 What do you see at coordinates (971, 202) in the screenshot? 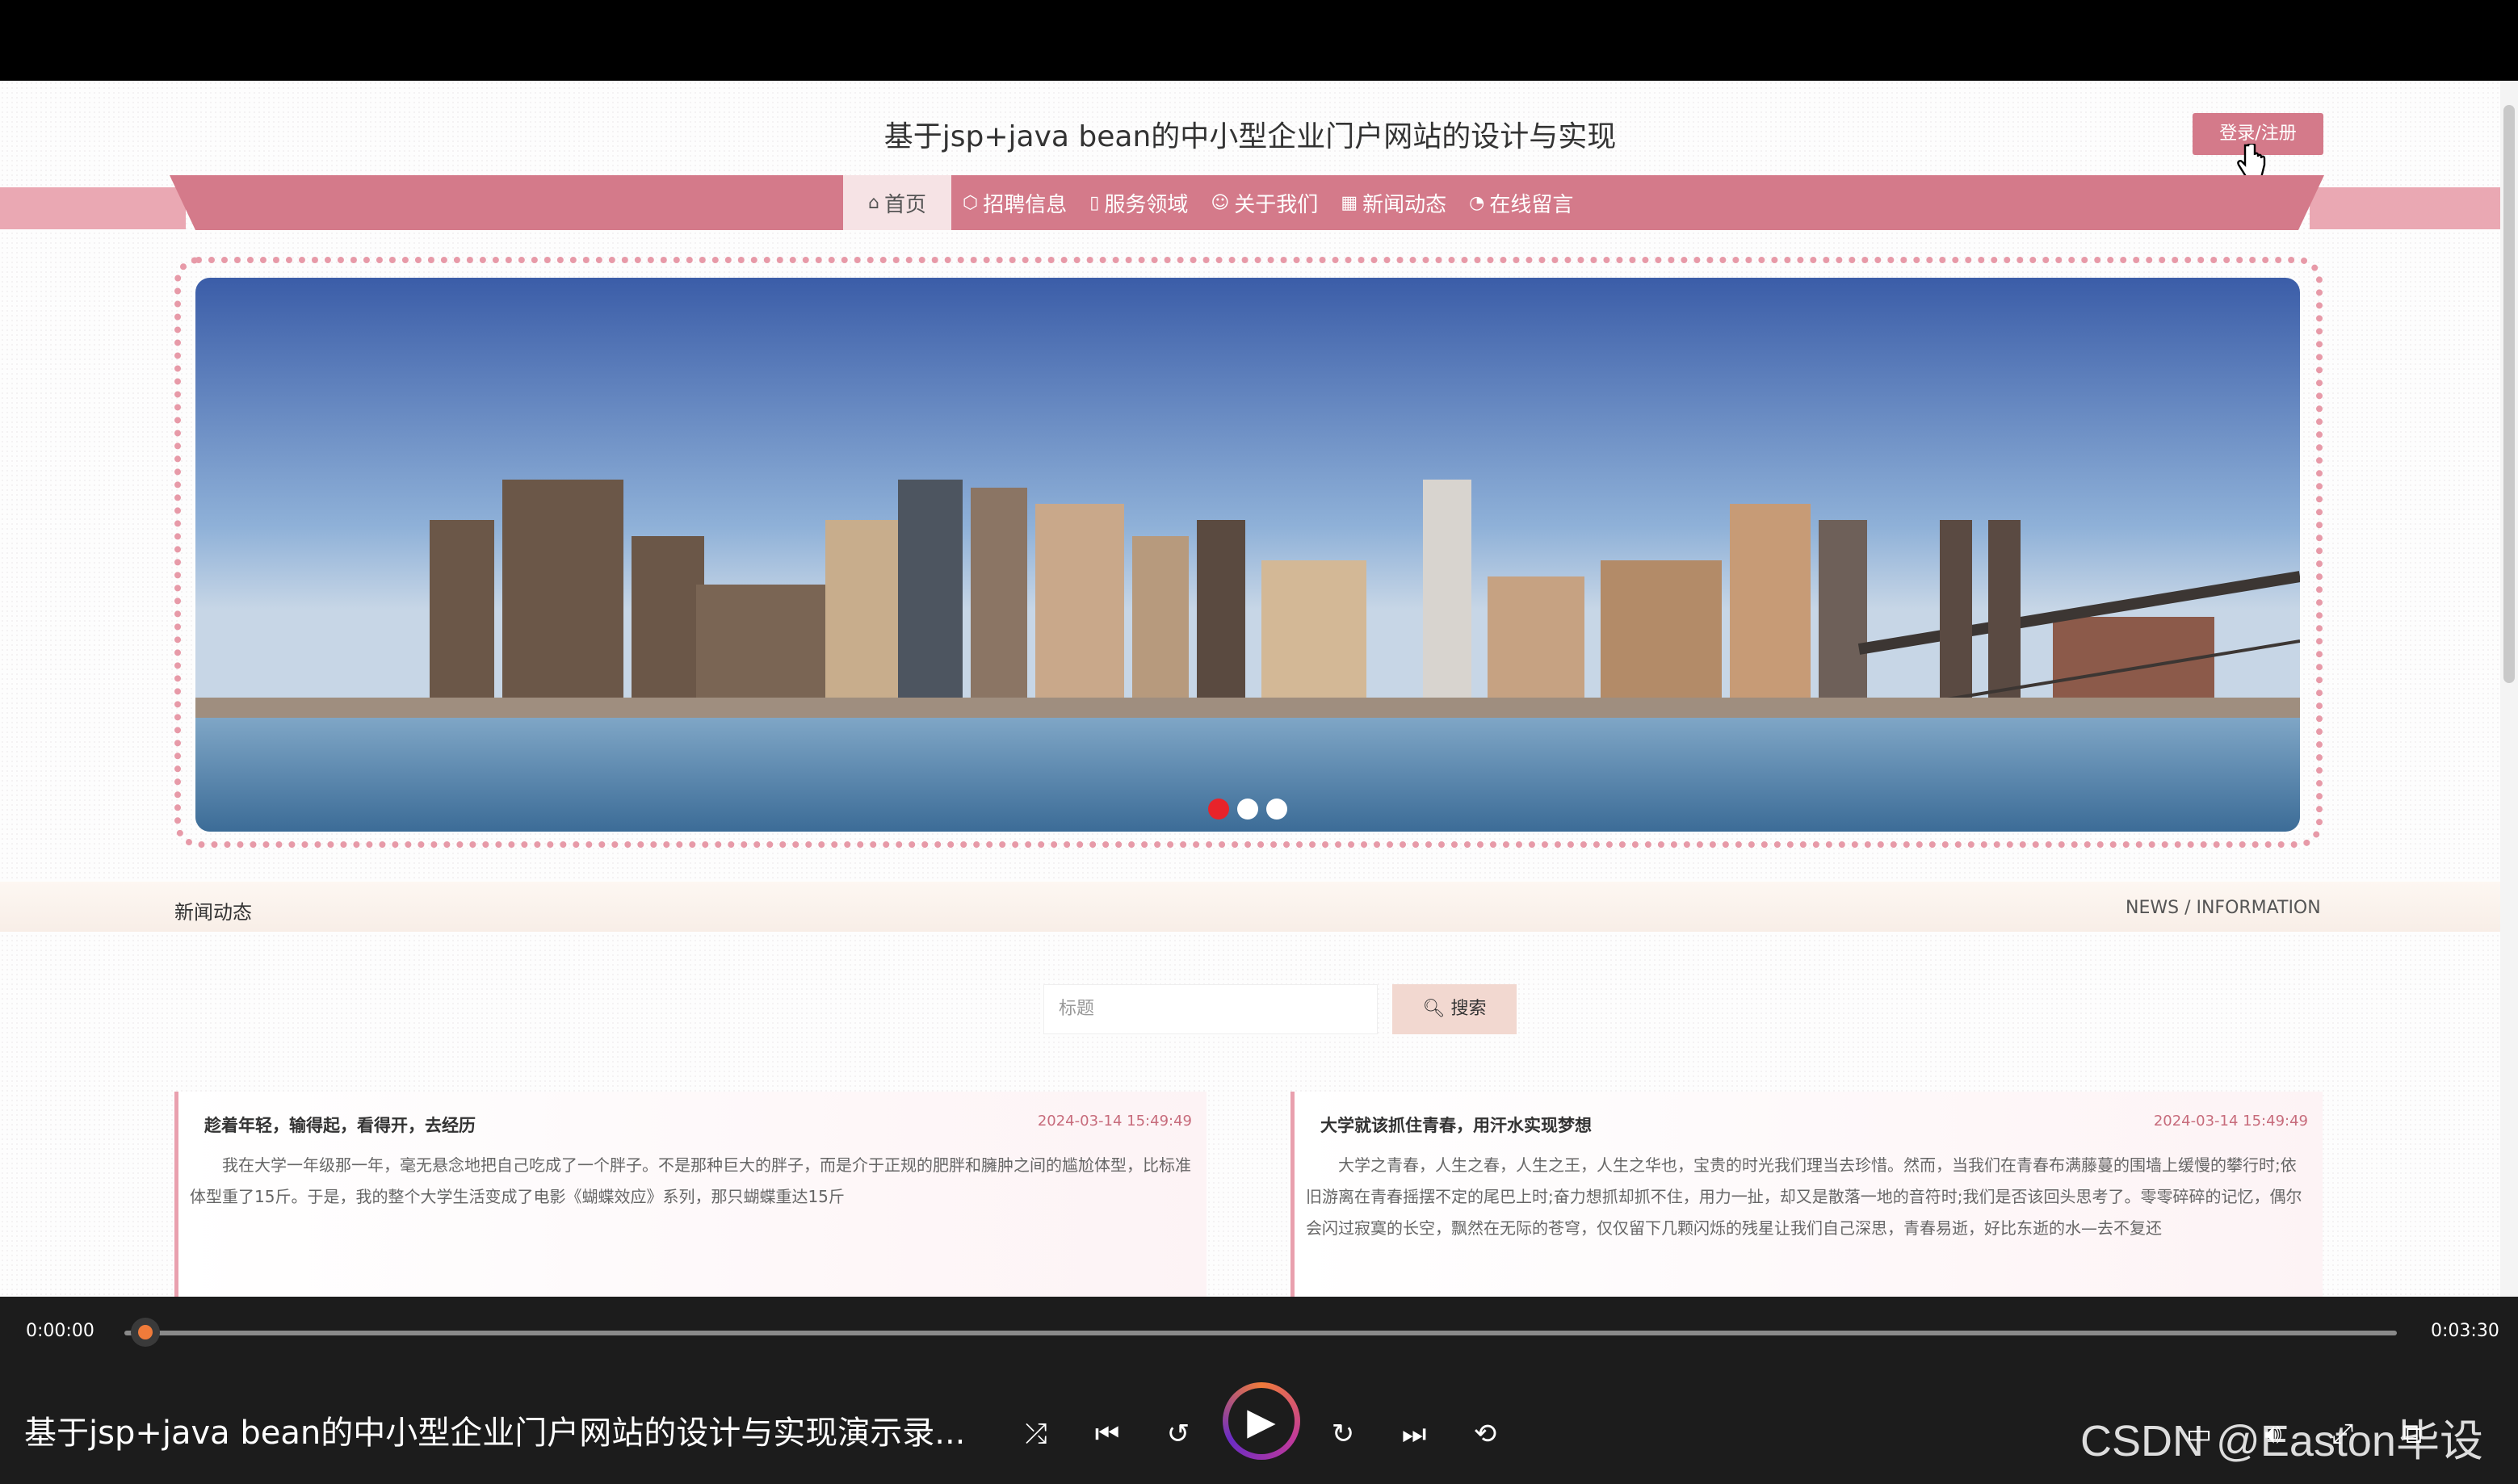
I see `cube-icon: ⬡` at bounding box center [971, 202].